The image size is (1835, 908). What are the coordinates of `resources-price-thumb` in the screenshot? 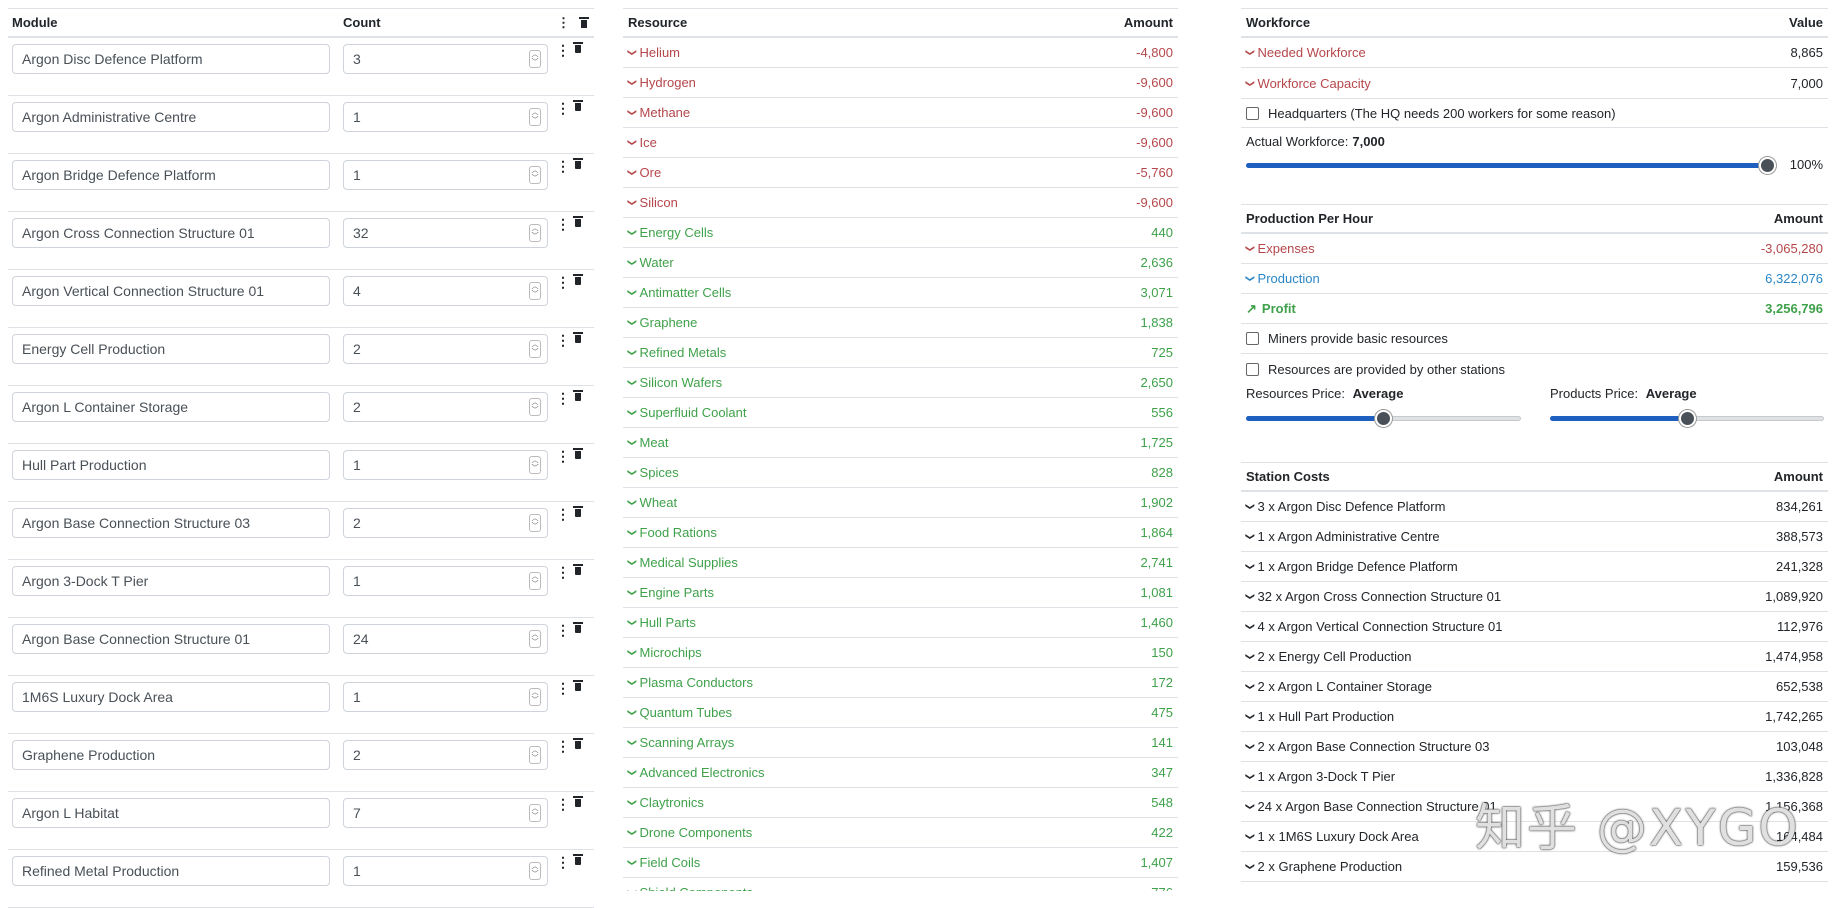 It's located at (1383, 418).